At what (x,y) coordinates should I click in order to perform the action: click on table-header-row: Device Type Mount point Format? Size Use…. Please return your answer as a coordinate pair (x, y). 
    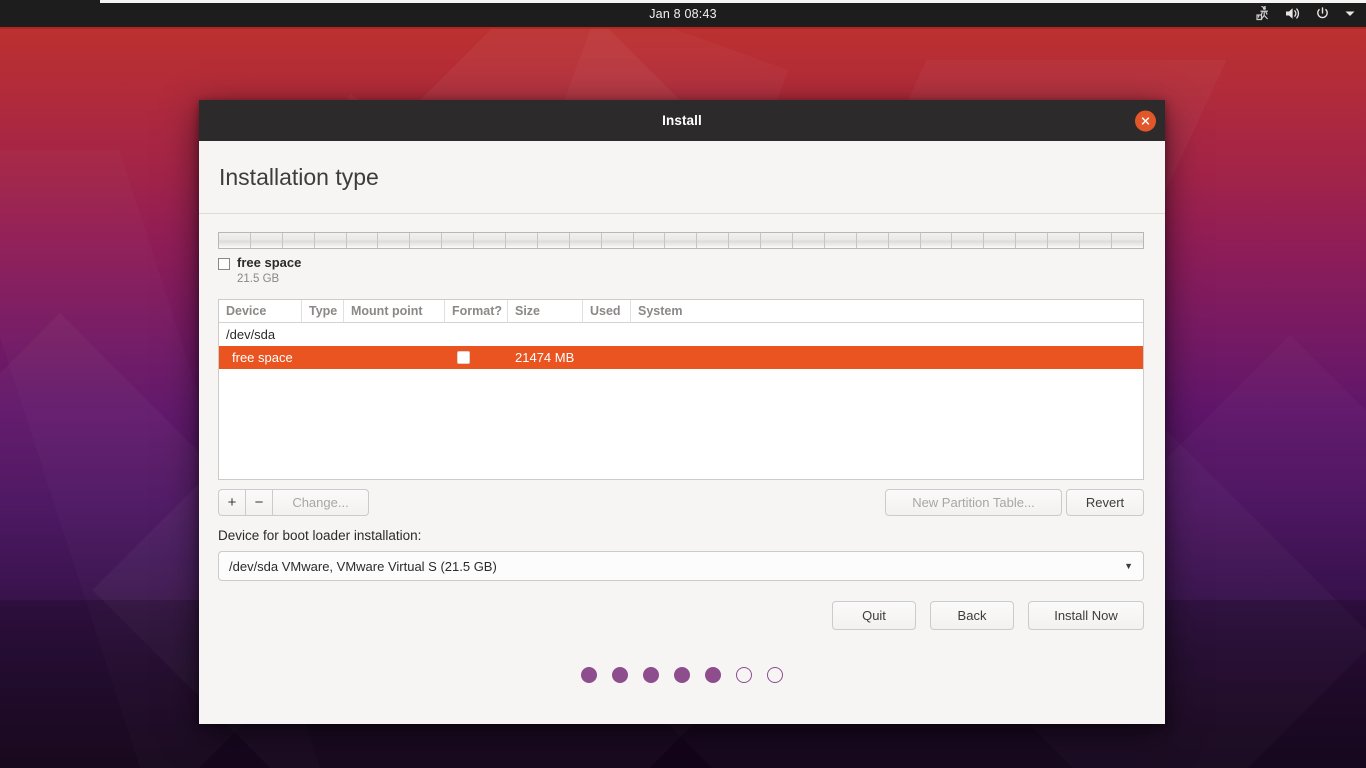
    Looking at the image, I should click on (681, 311).